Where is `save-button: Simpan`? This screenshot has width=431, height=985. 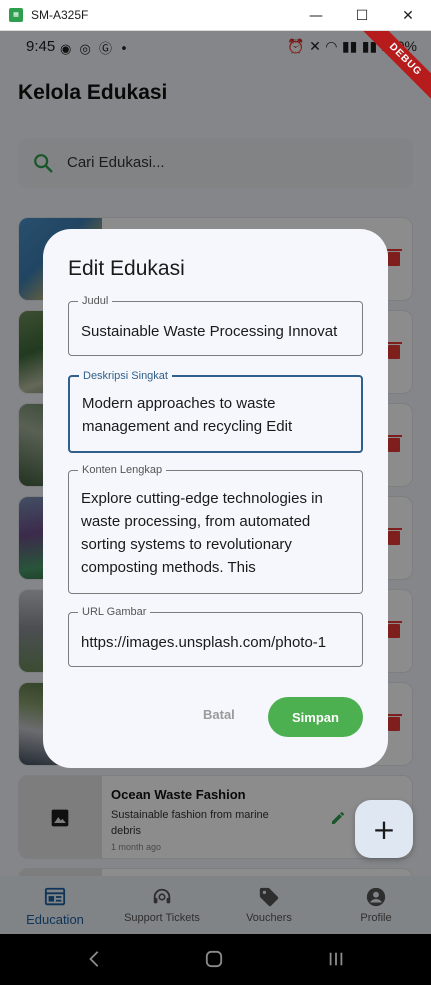
save-button: Simpan is located at coordinates (315, 717).